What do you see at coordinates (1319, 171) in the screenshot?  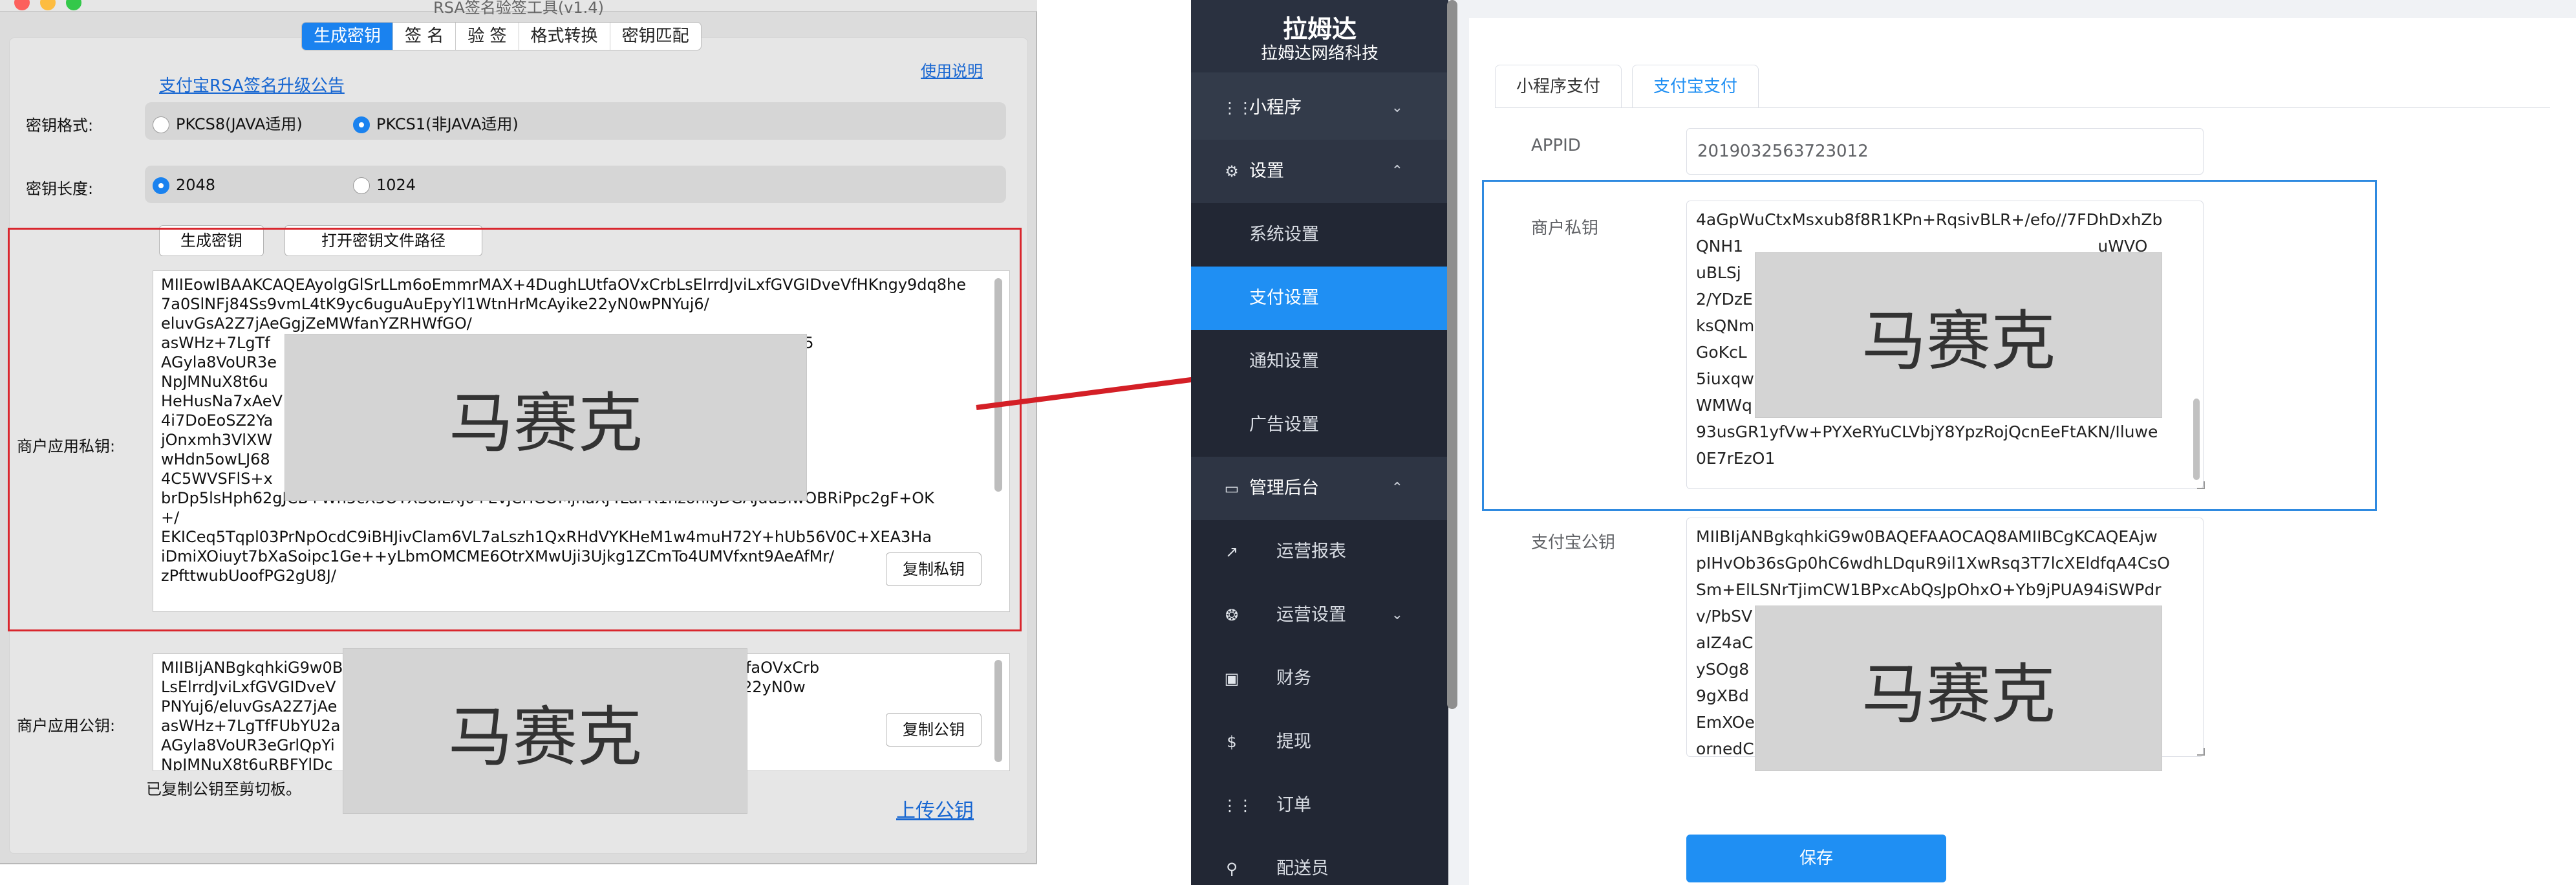 I see `menu-item-settings: ⚙ 设置 ⌃` at bounding box center [1319, 171].